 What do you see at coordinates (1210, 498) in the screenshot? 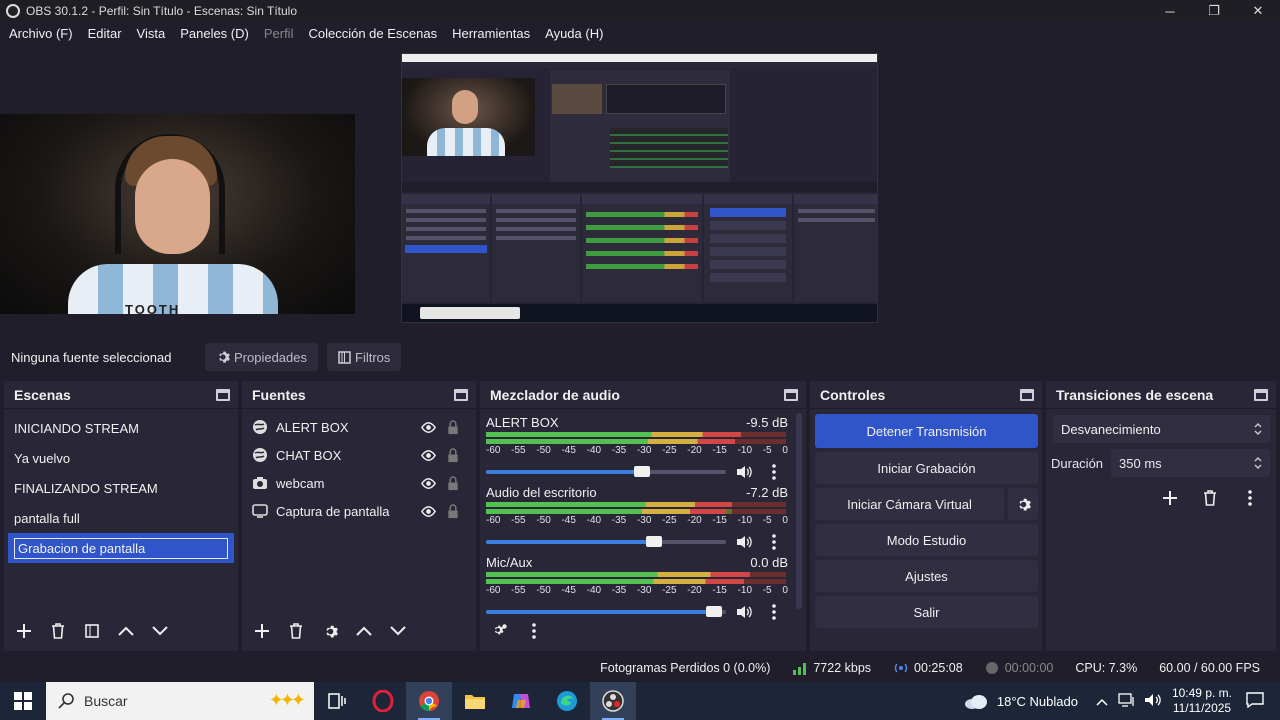
I see `remove-transition-button` at bounding box center [1210, 498].